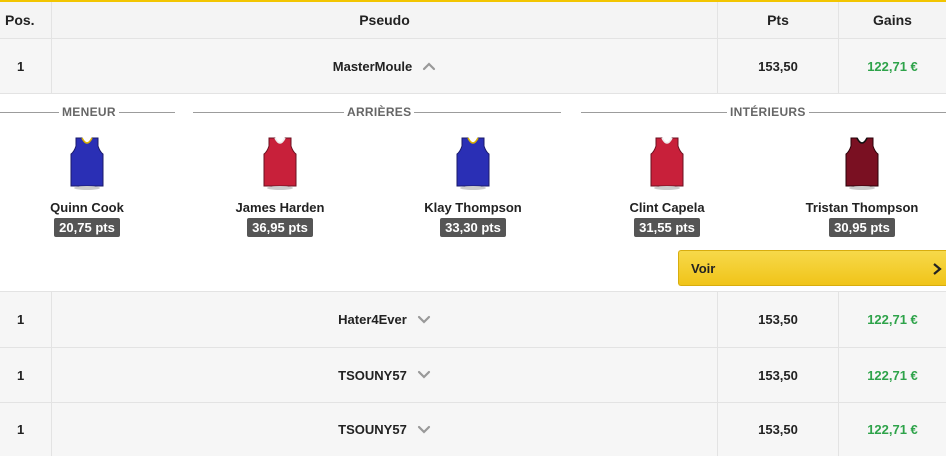  I want to click on header-pts: Pts, so click(778, 20).